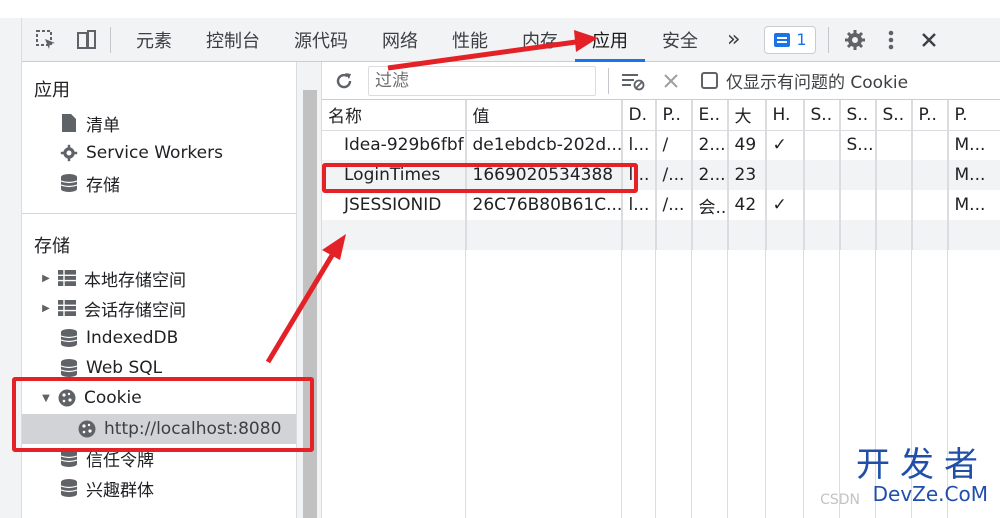 This screenshot has width=1000, height=518. I want to click on only-issues-checkbox, so click(709, 80).